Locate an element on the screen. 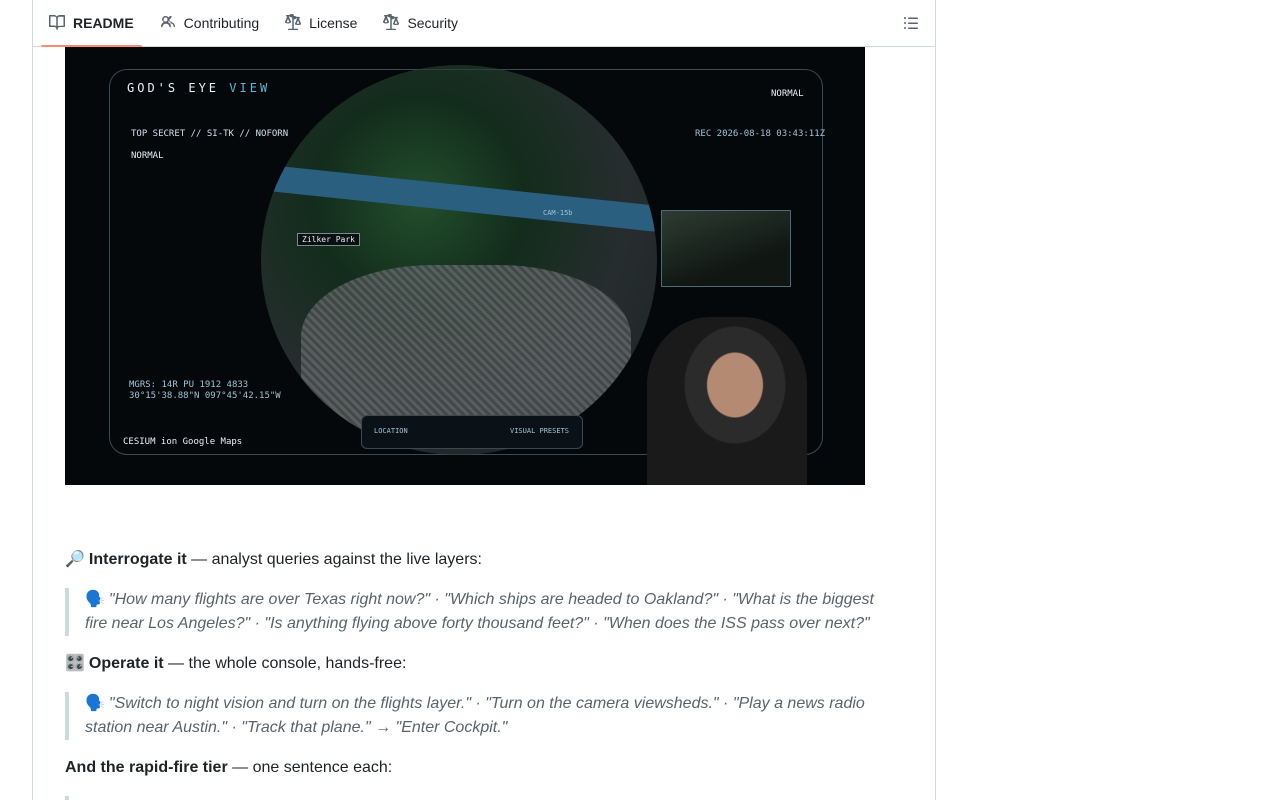 This screenshot has width=1280, height=800. book-icon is located at coordinates (57, 23).